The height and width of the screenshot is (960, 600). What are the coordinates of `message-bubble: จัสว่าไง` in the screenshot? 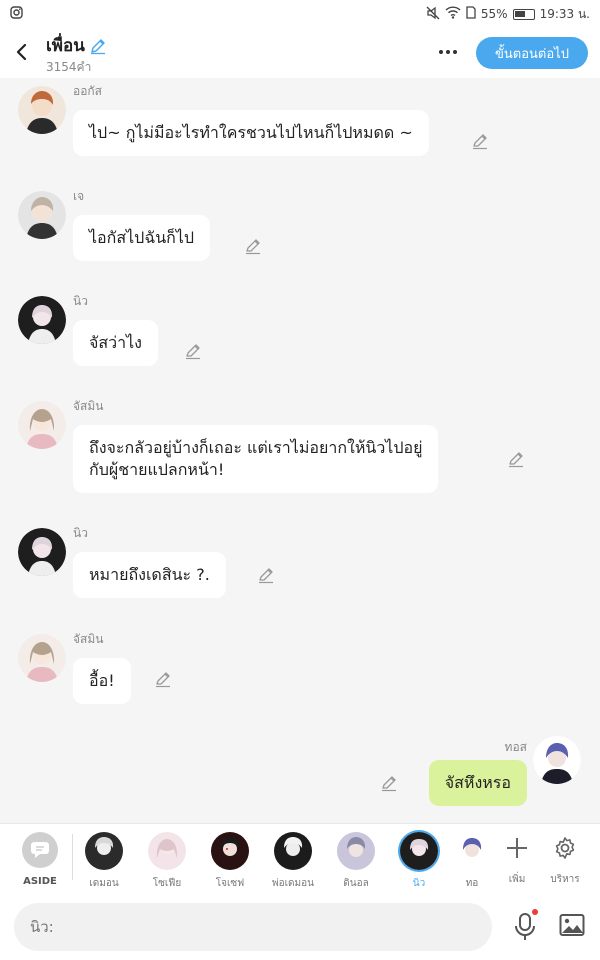 It's located at (115, 343).